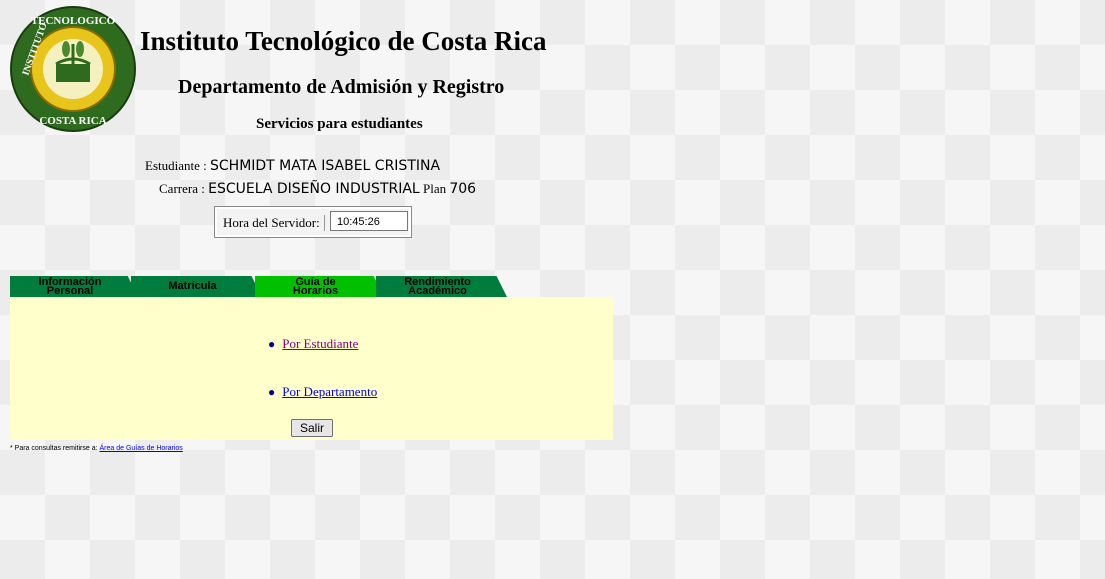 The width and height of the screenshot is (1105, 579). Describe the element at coordinates (339, 124) in the screenshot. I see `services-heading: Servicios para estudiantes` at that location.